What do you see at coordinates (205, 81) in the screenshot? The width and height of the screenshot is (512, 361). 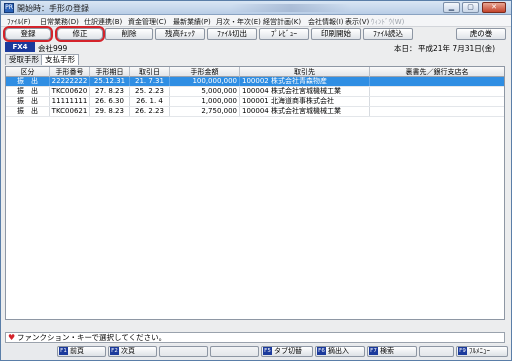 I see `cell-amount: 100,000,000` at bounding box center [205, 81].